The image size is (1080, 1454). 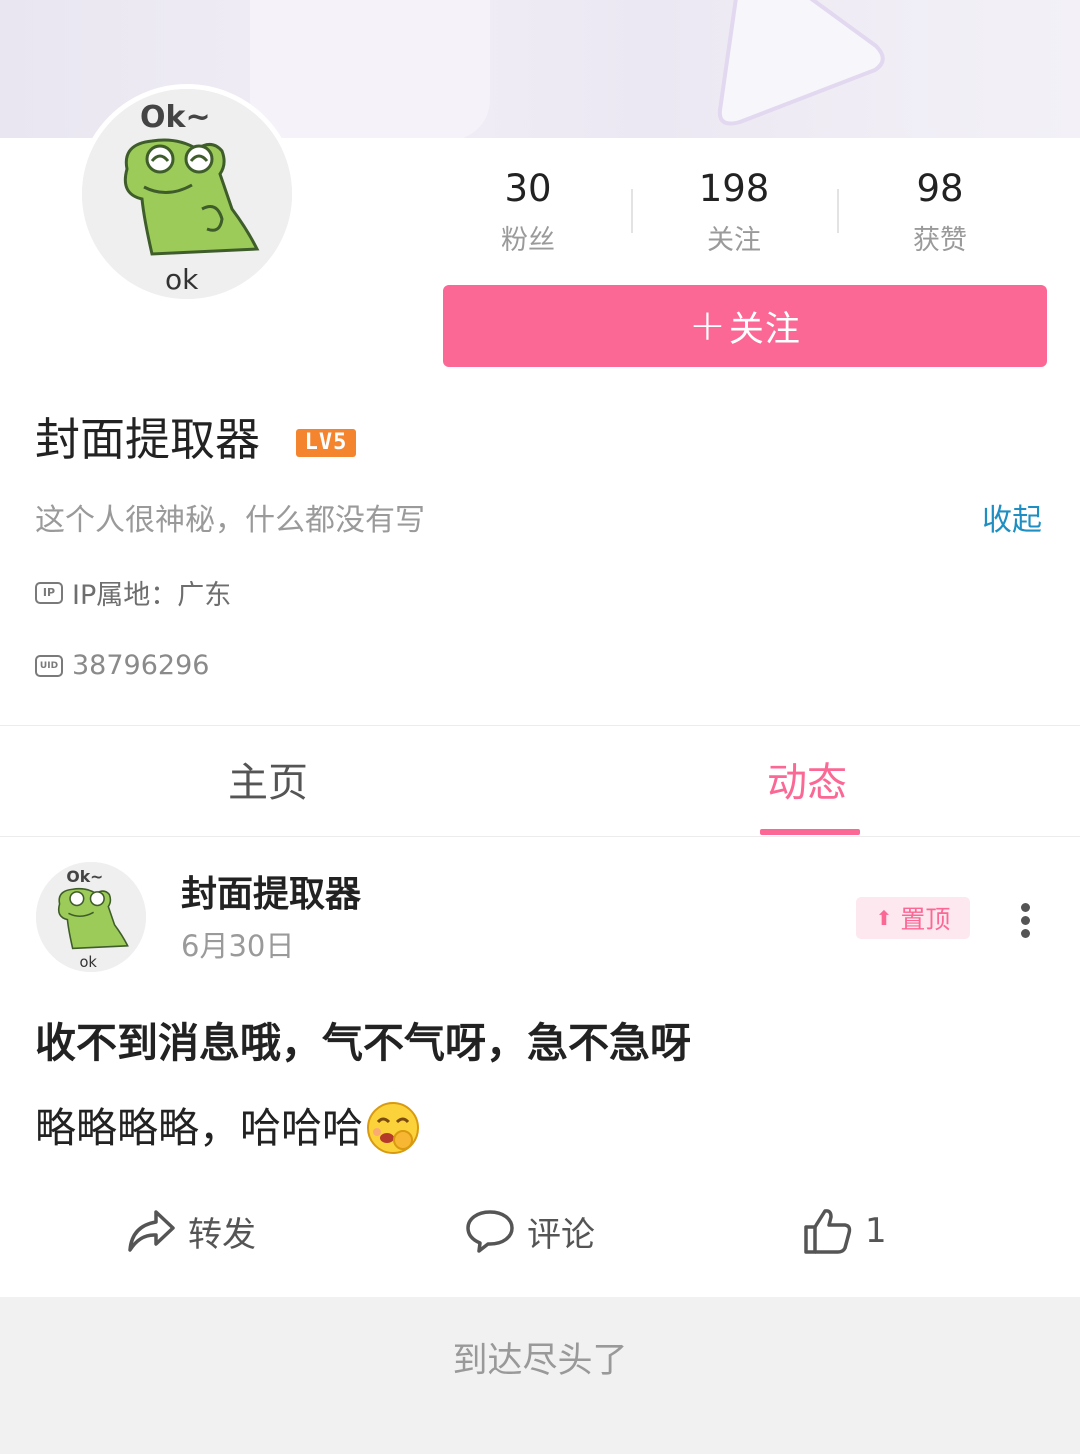 I want to click on post-title: 收不到消息哦，气不气呀，急不急呀, so click(x=363, y=1043).